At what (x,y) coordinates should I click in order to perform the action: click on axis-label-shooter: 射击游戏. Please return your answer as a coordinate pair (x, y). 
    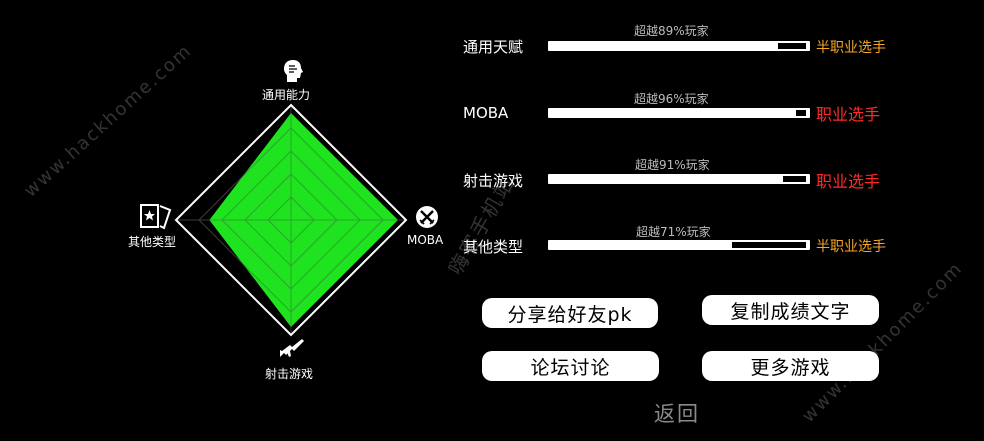
    Looking at the image, I should click on (289, 374).